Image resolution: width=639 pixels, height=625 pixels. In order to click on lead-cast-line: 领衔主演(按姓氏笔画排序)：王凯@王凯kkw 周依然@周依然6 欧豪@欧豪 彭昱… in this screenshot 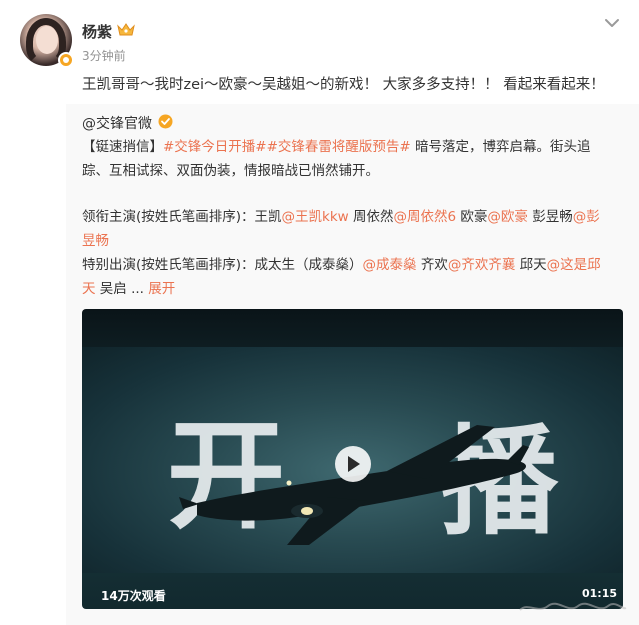, I will do `click(341, 217)`.